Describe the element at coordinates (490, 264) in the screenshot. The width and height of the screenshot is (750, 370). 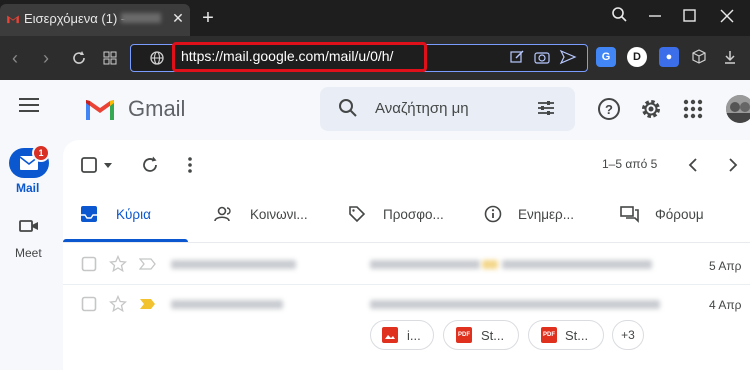
I see `subject-redacted-emoji` at that location.